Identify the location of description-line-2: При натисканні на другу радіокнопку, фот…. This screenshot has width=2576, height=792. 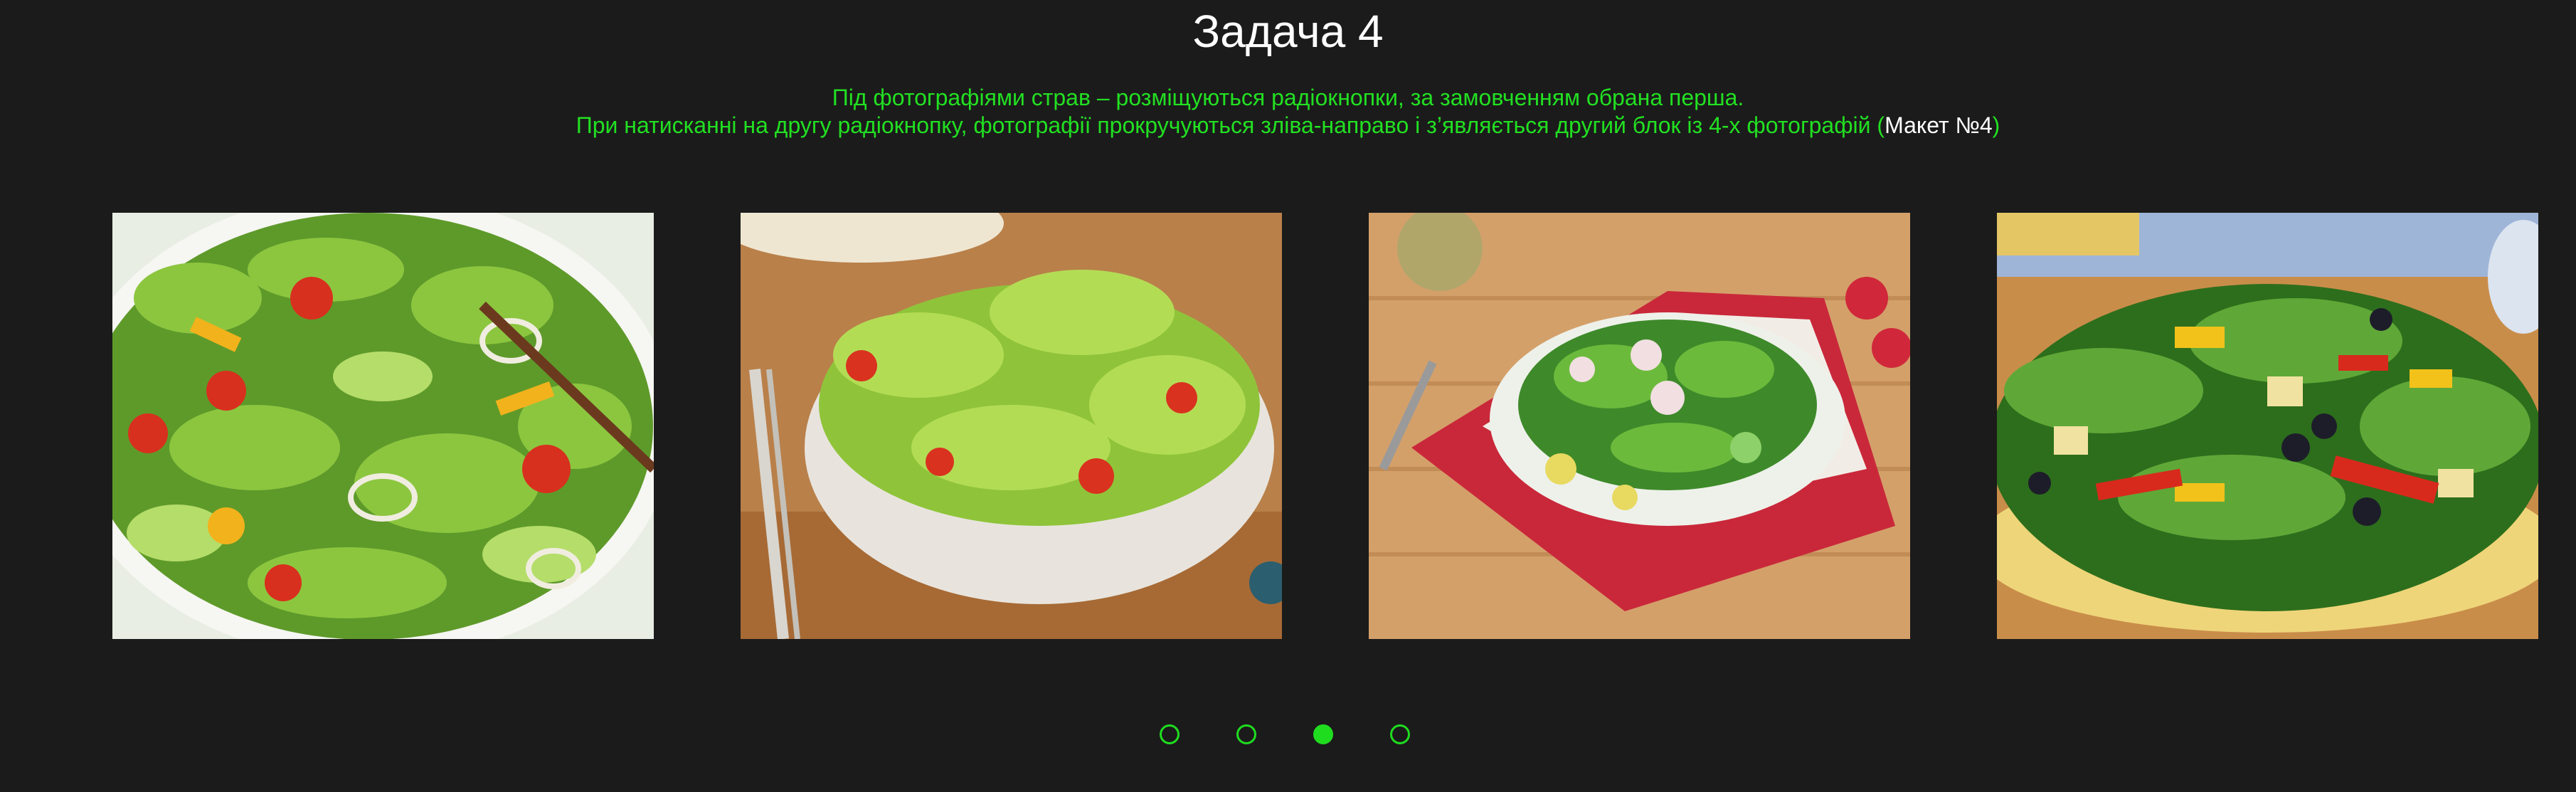
(1288, 125).